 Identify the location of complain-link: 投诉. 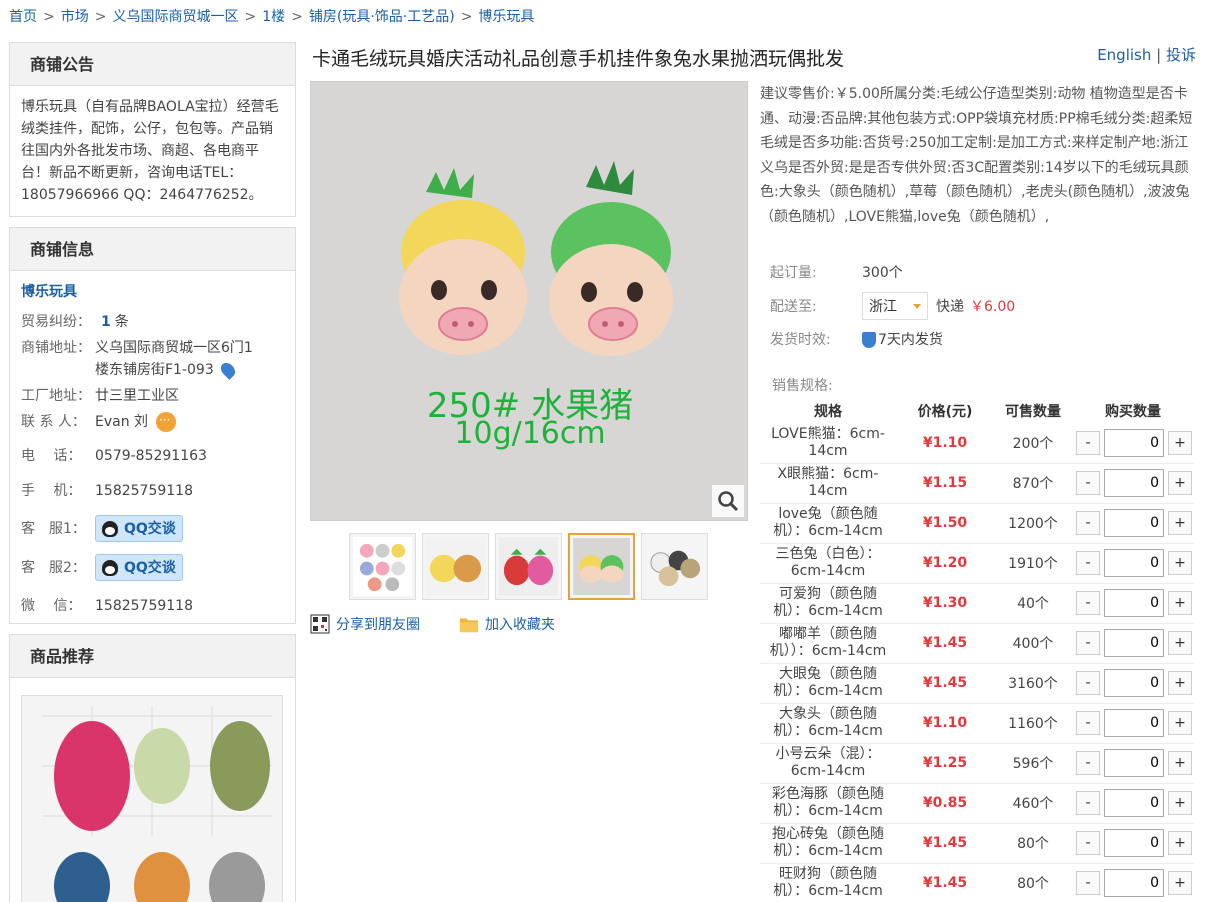
(1181, 55).